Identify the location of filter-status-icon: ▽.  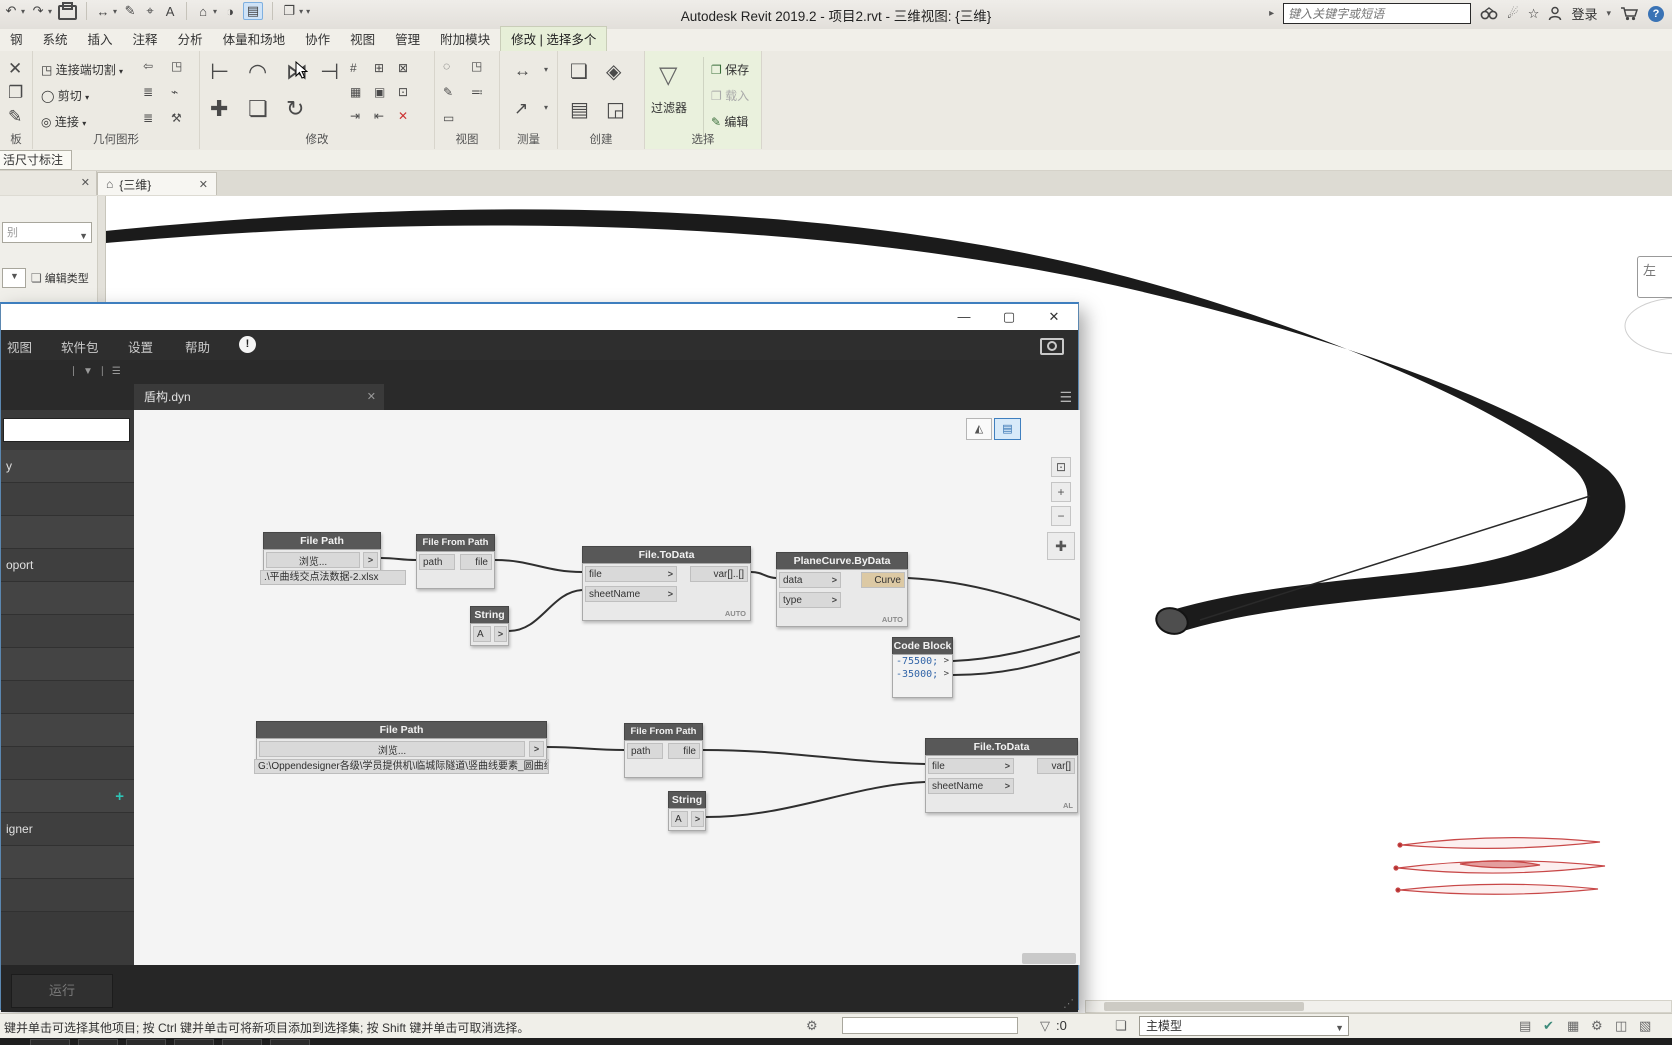
(1045, 1026).